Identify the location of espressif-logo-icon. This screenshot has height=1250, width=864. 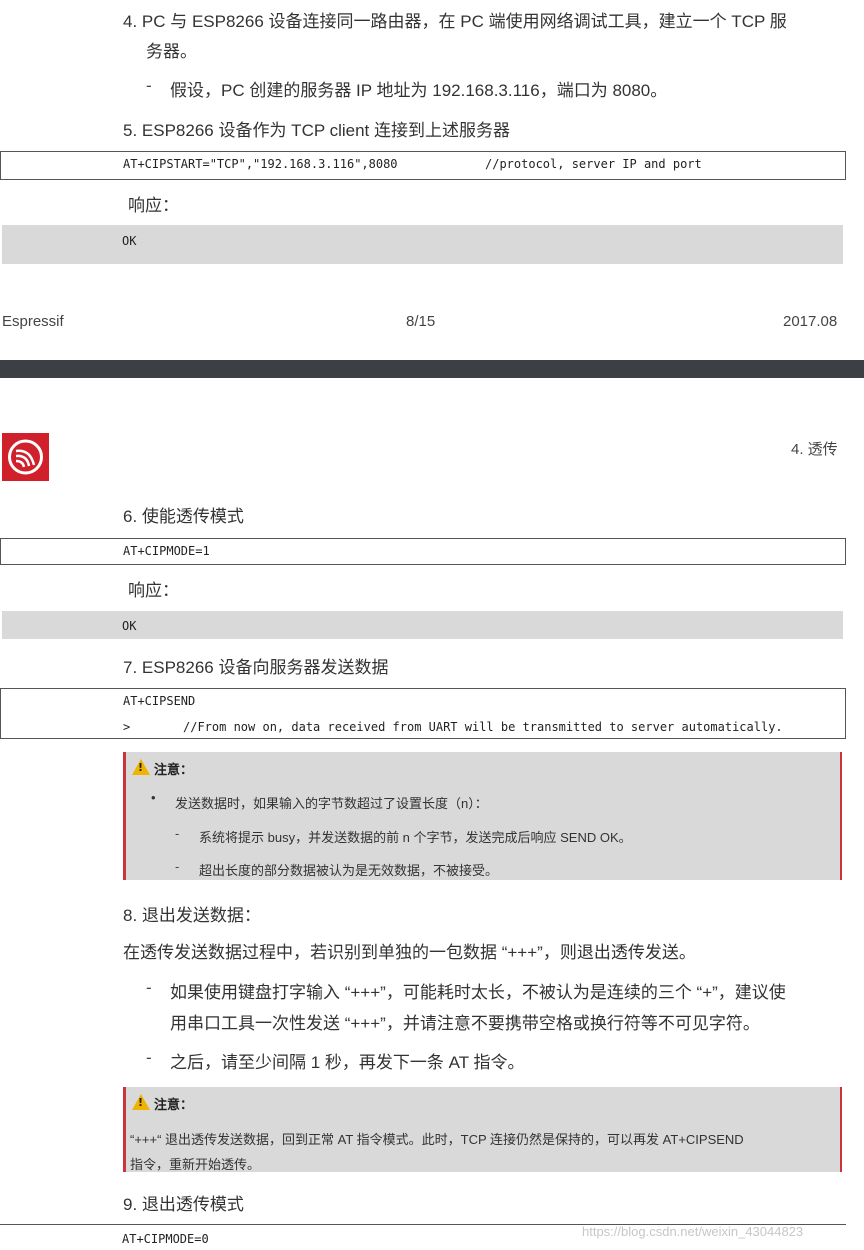
(25, 457).